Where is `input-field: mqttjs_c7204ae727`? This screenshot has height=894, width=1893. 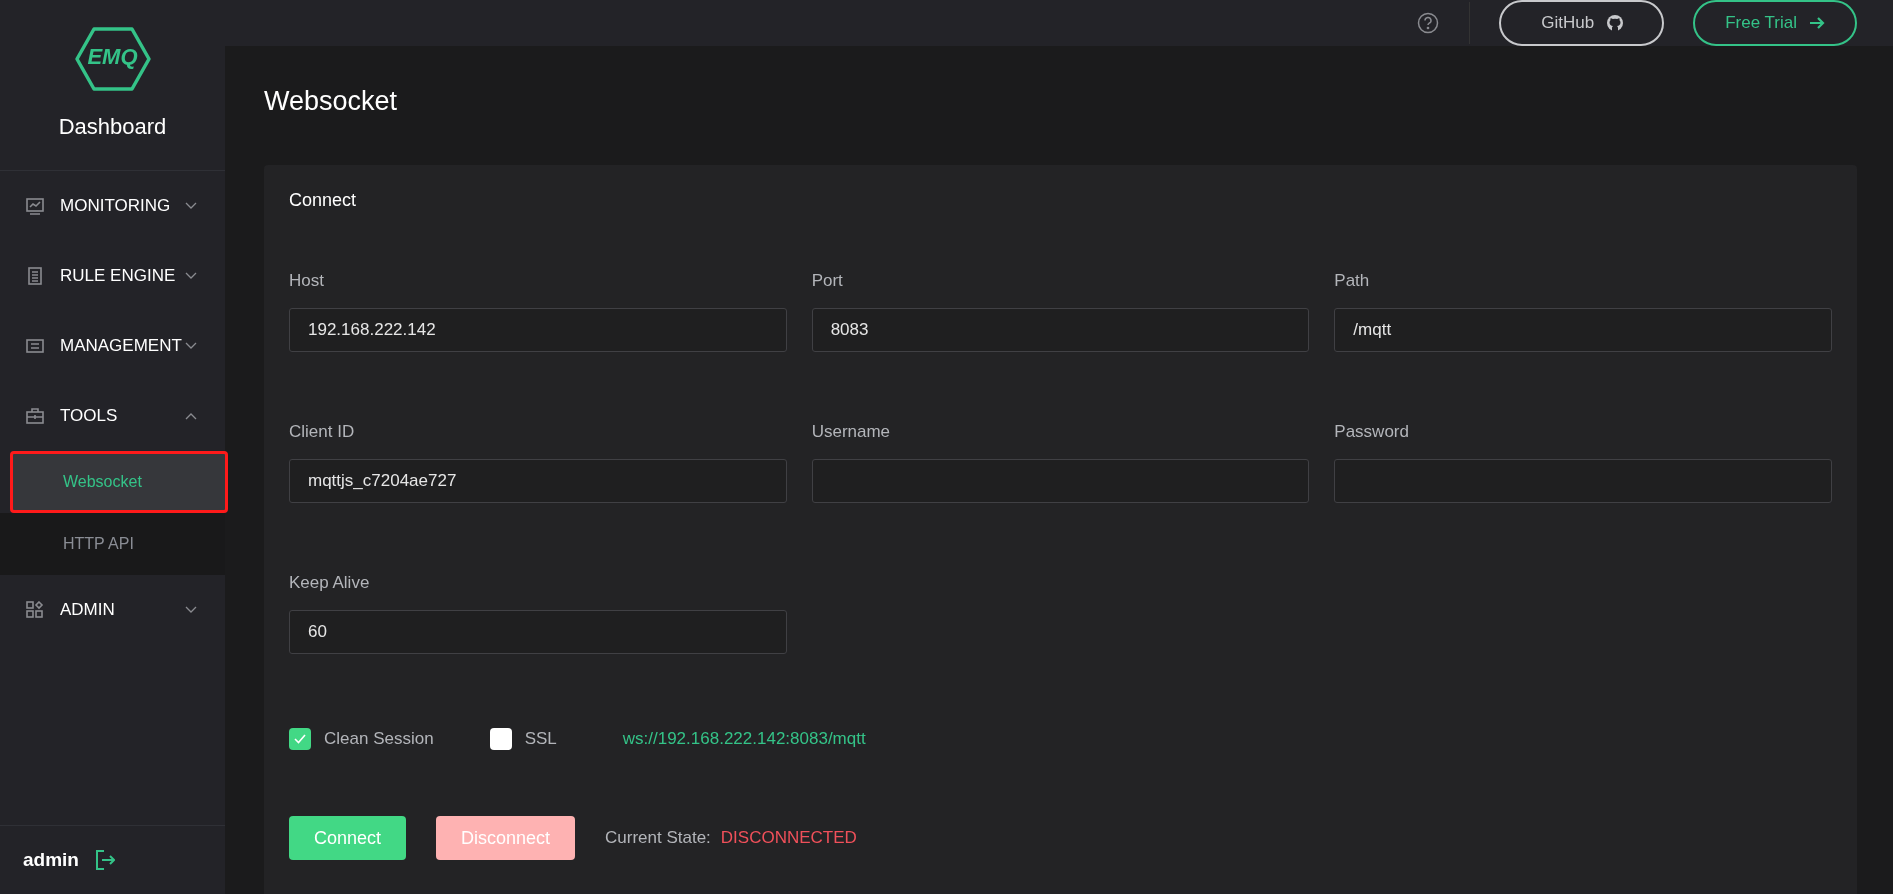
input-field: mqttjs_c7204ae727 is located at coordinates (538, 481).